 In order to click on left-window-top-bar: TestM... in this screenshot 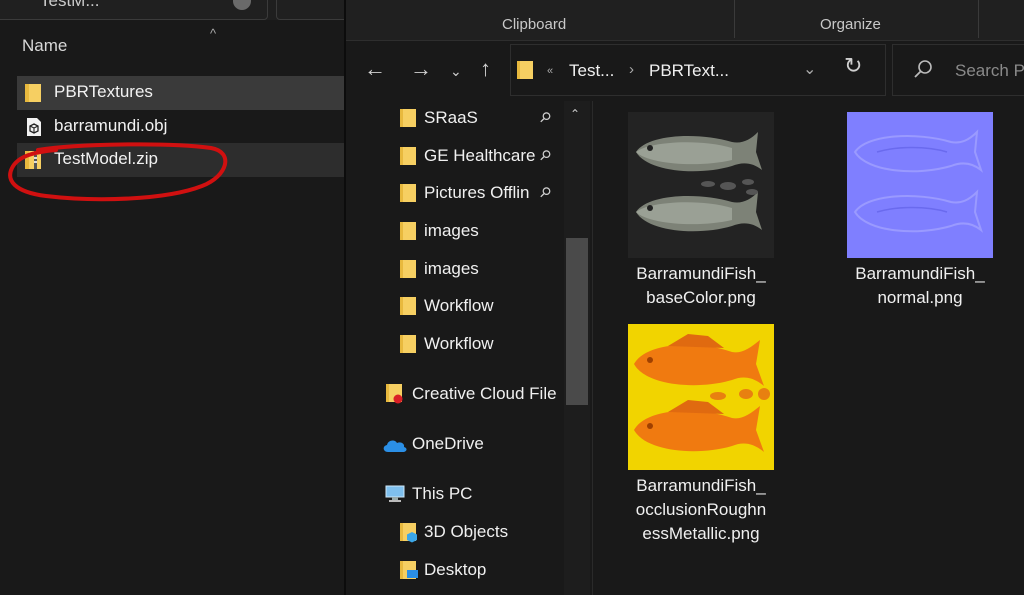, I will do `click(172, 10)`.